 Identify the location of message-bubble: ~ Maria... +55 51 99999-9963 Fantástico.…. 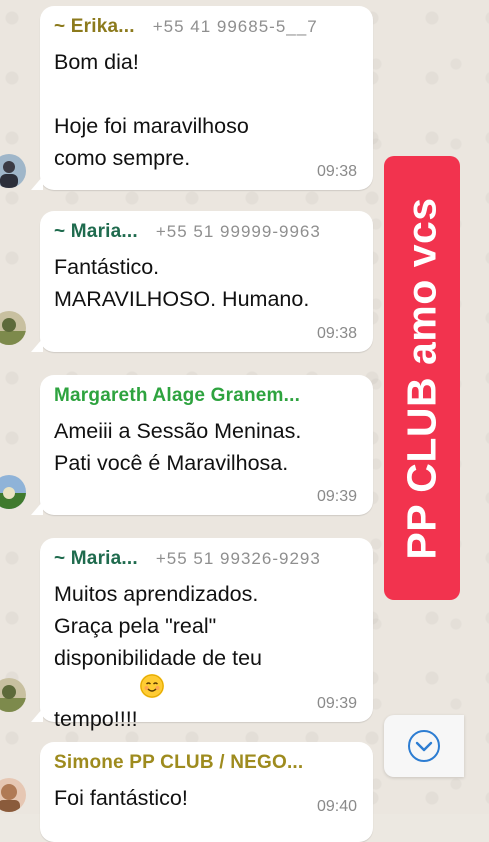
(186, 281).